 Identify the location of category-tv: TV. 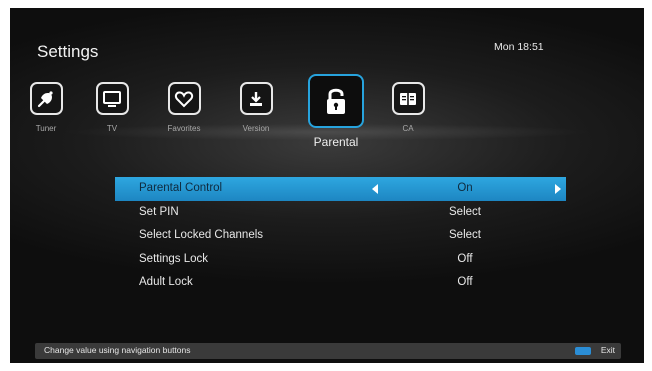
(112, 107).